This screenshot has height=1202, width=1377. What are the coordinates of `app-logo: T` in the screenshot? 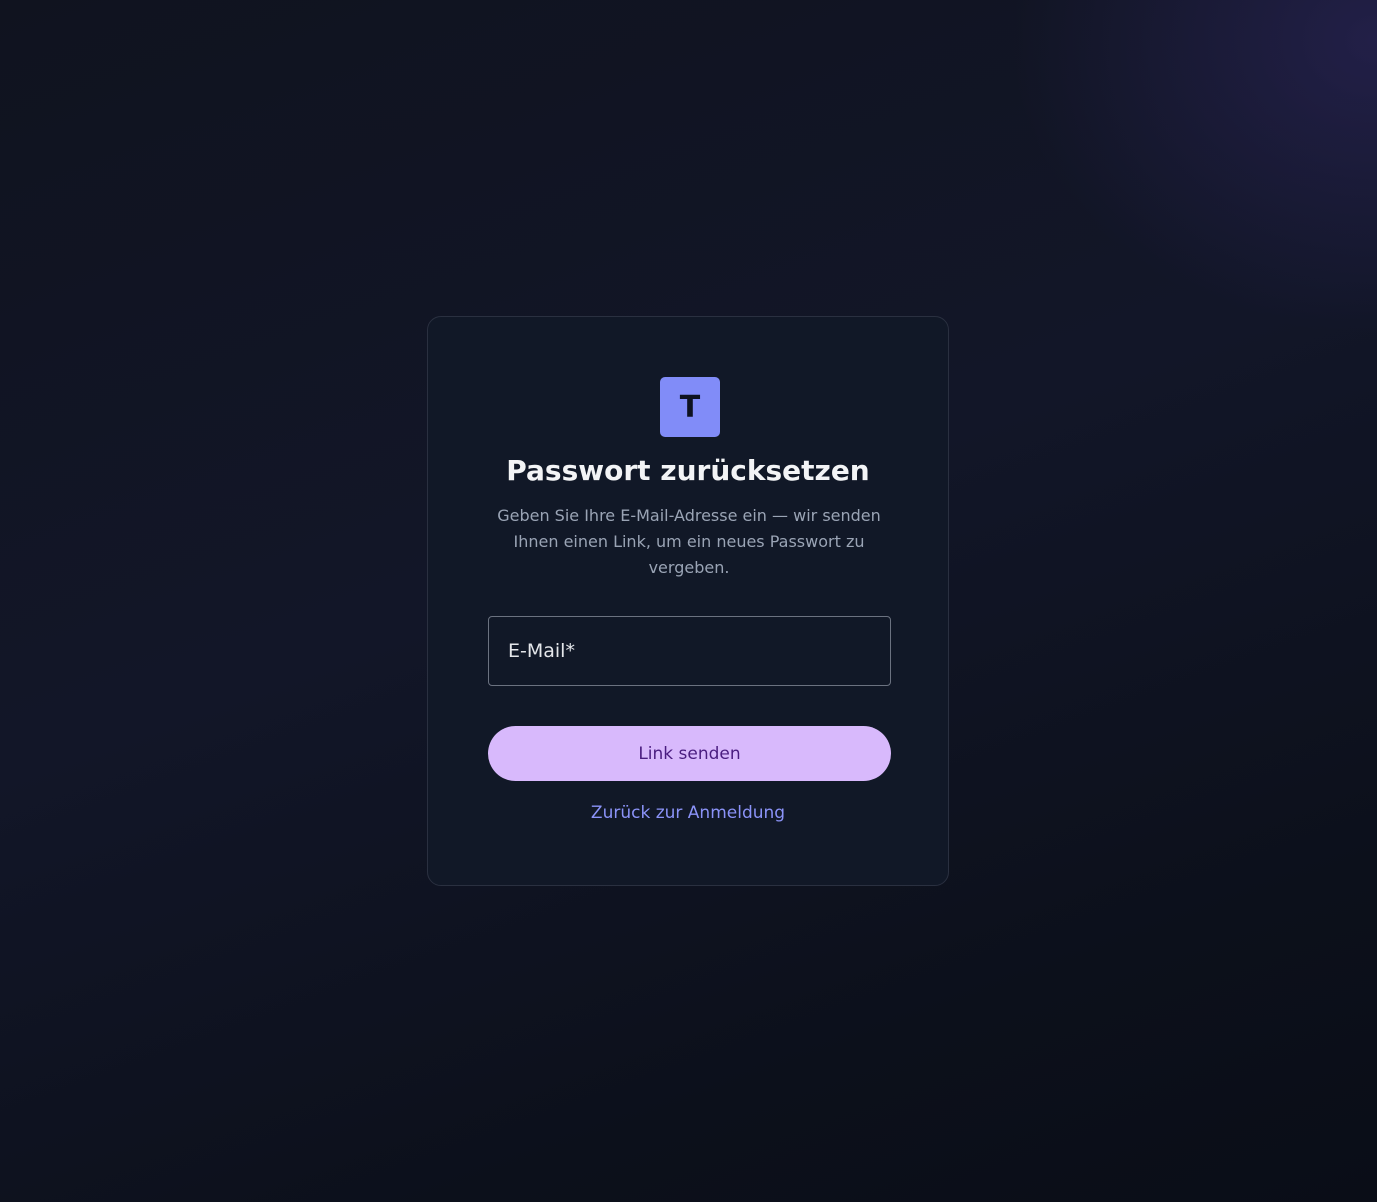 It's located at (690, 407).